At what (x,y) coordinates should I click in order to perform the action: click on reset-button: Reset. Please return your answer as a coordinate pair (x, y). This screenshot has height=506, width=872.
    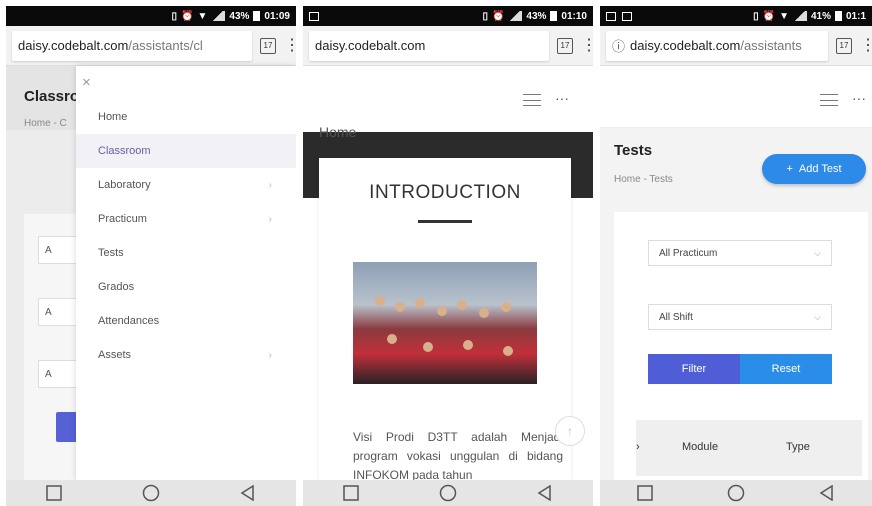
    Looking at the image, I should click on (786, 369).